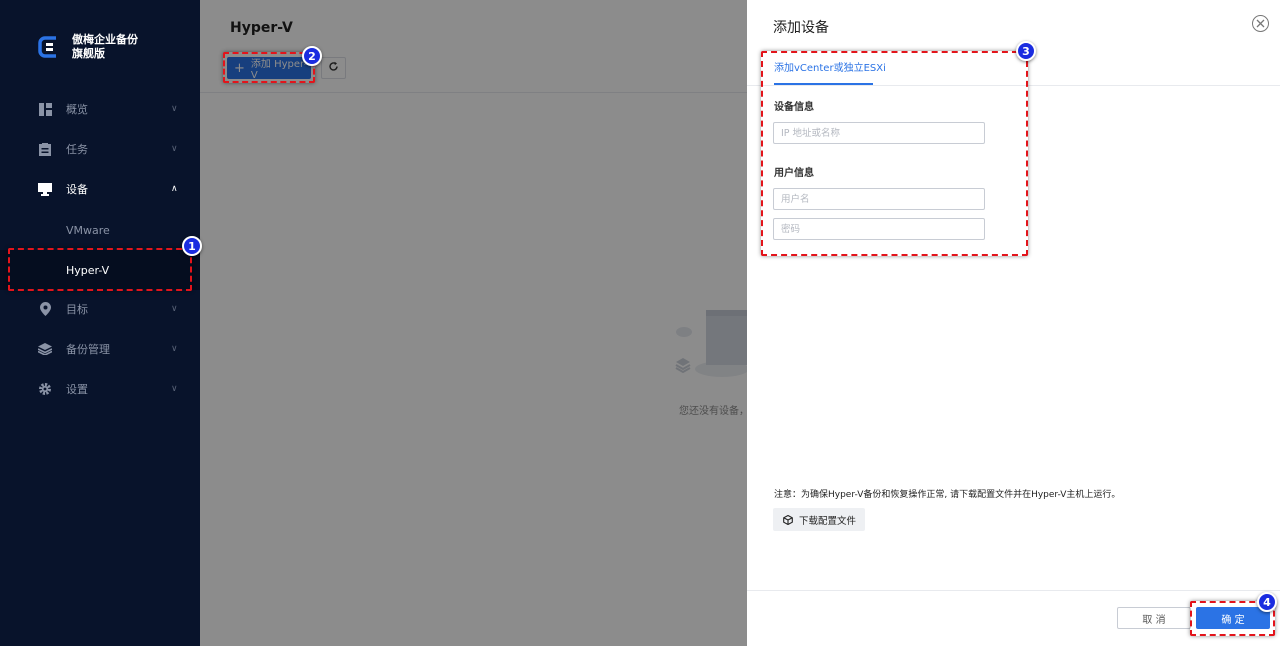 The width and height of the screenshot is (1280, 646). I want to click on sidebar-item-label: 设置, so click(77, 389).